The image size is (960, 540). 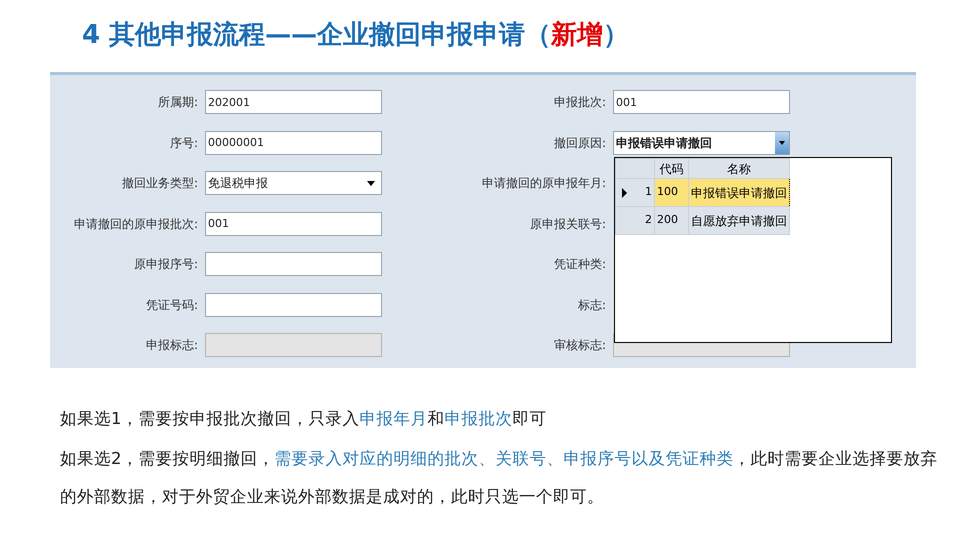 I want to click on column-header: 名称, so click(x=739, y=168).